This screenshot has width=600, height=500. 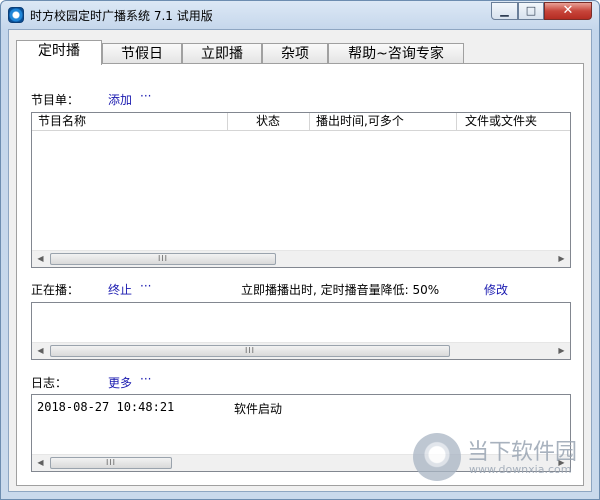 What do you see at coordinates (55, 100) in the screenshot?
I see `program-label: 节目单：` at bounding box center [55, 100].